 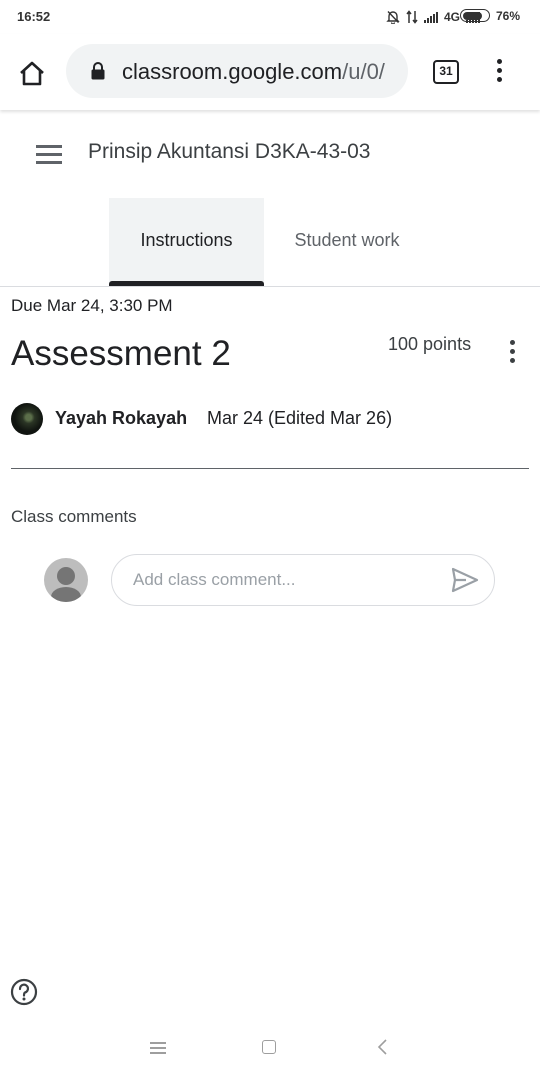 I want to click on send-button, so click(x=465, y=580).